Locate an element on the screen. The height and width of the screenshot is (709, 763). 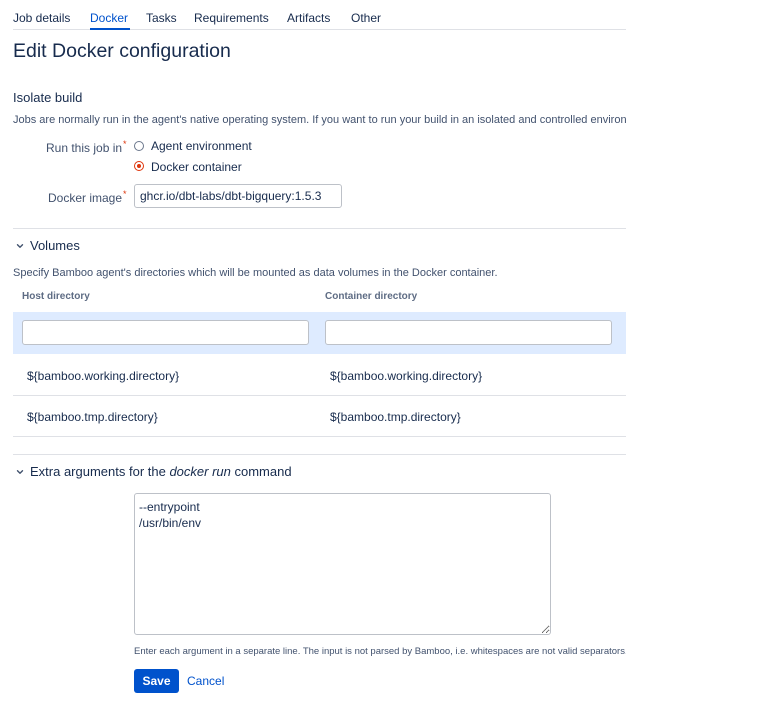
page-title: Edit Docker configuration is located at coordinates (122, 51).